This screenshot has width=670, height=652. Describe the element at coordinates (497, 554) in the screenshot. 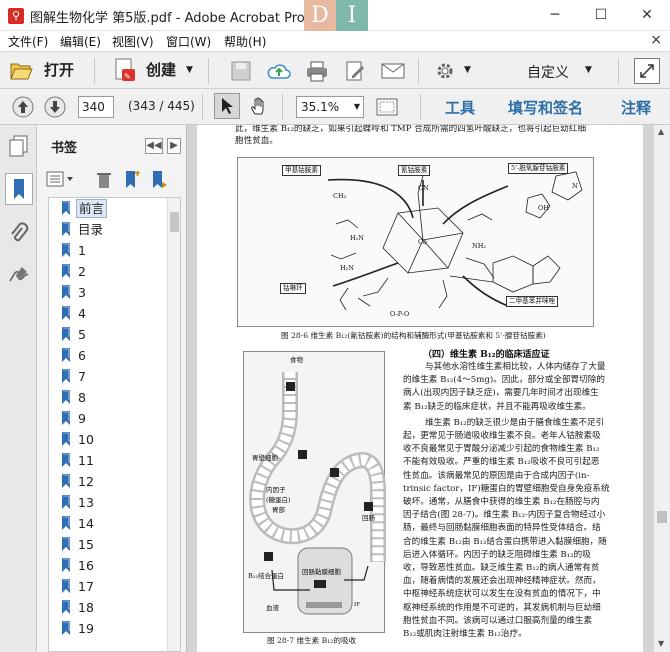

I see `body-text-line: 后进入体循环。内因子的缺乏阻碍维生素 B₁₂的吸` at that location.